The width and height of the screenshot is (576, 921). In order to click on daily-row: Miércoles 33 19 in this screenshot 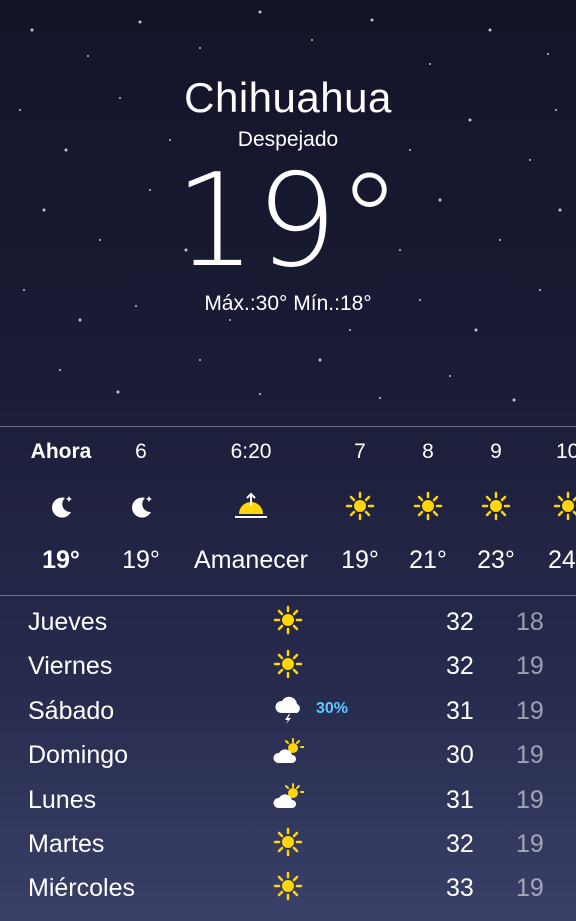, I will do `click(288, 894)`.